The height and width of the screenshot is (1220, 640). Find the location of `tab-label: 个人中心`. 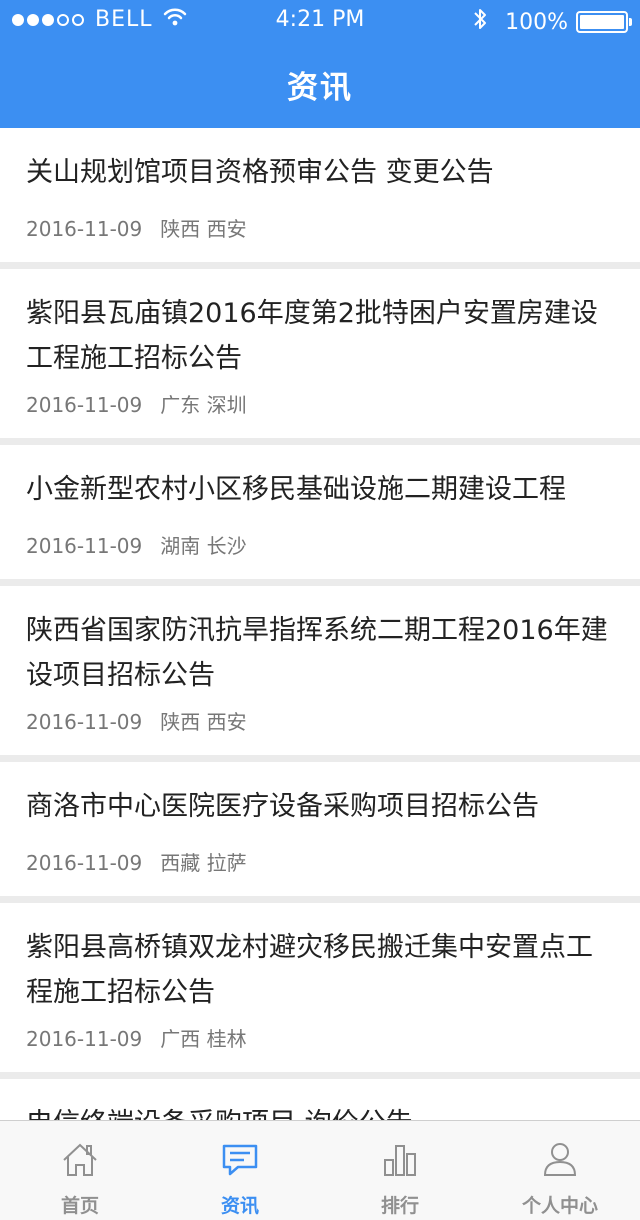

tab-label: 个人中心 is located at coordinates (559, 1206).